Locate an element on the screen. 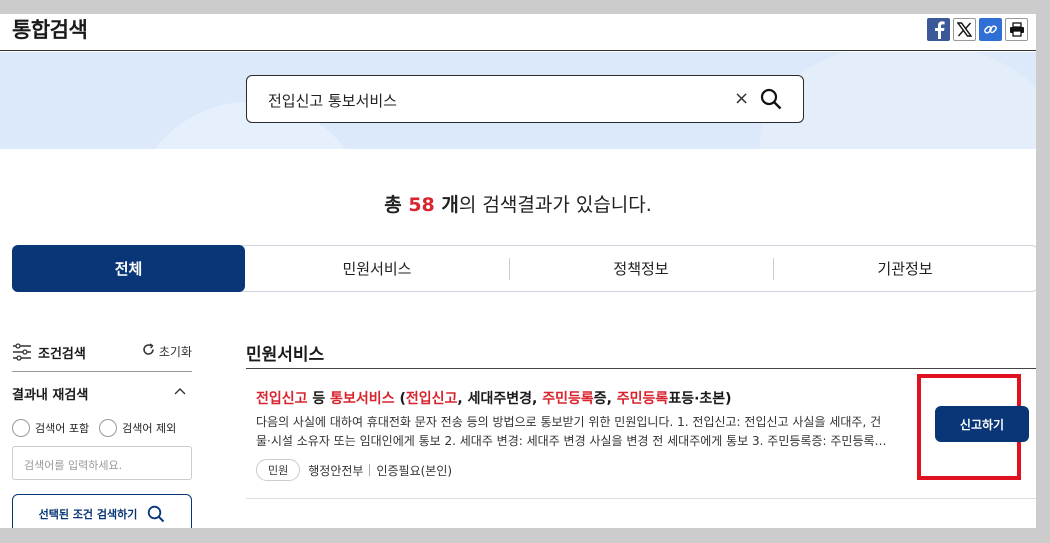  search-query: 전입신고 통보서비스 is located at coordinates (332, 101).